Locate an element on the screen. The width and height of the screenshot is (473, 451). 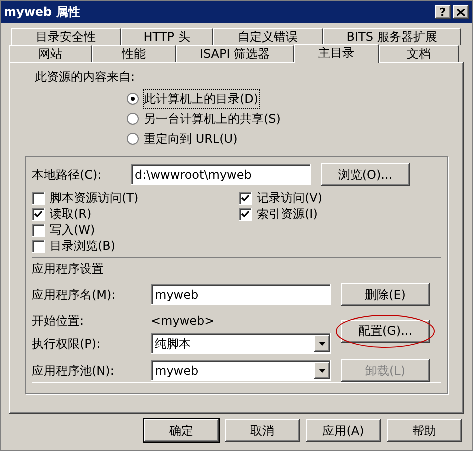
tab: 性能 is located at coordinates (134, 53).